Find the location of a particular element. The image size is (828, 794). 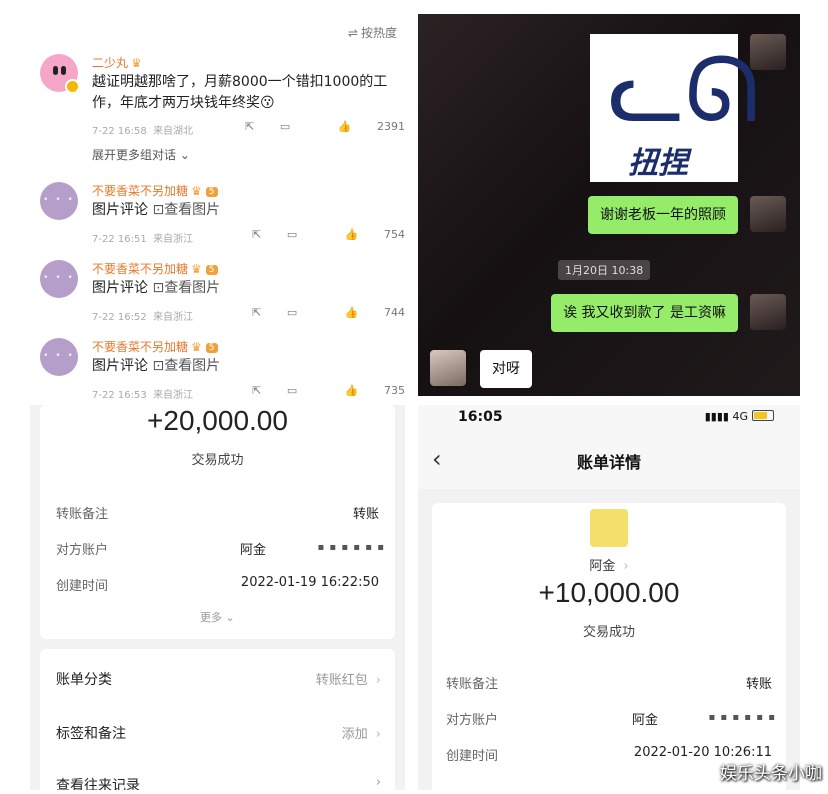

comment-meta: 7-22 16:51 来自浙江 is located at coordinates (143, 239).